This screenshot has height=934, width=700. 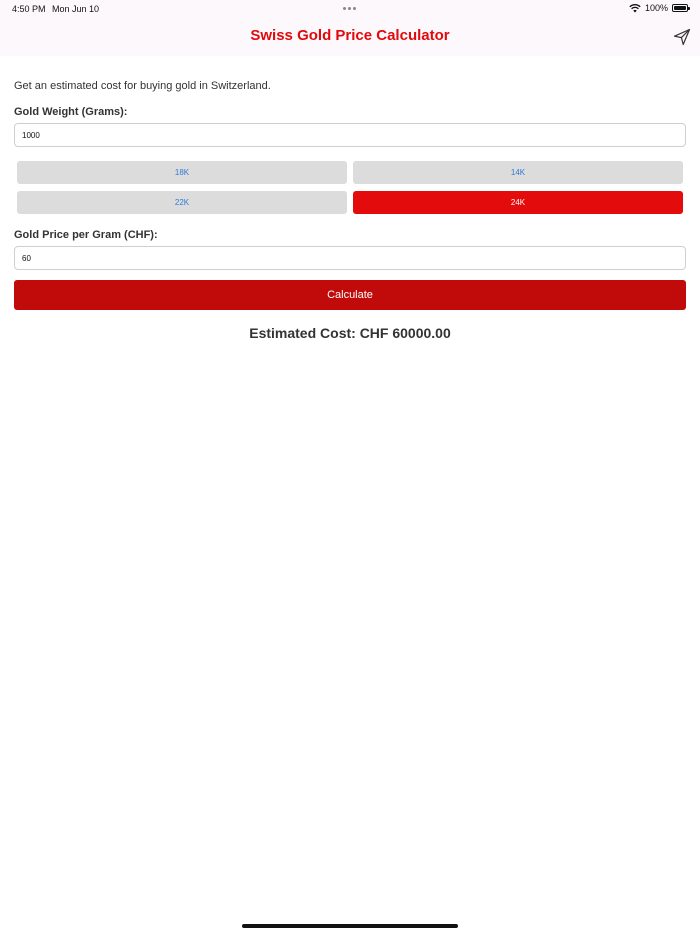 What do you see at coordinates (182, 202) in the screenshot?
I see `karat-button-22k: 22K` at bounding box center [182, 202].